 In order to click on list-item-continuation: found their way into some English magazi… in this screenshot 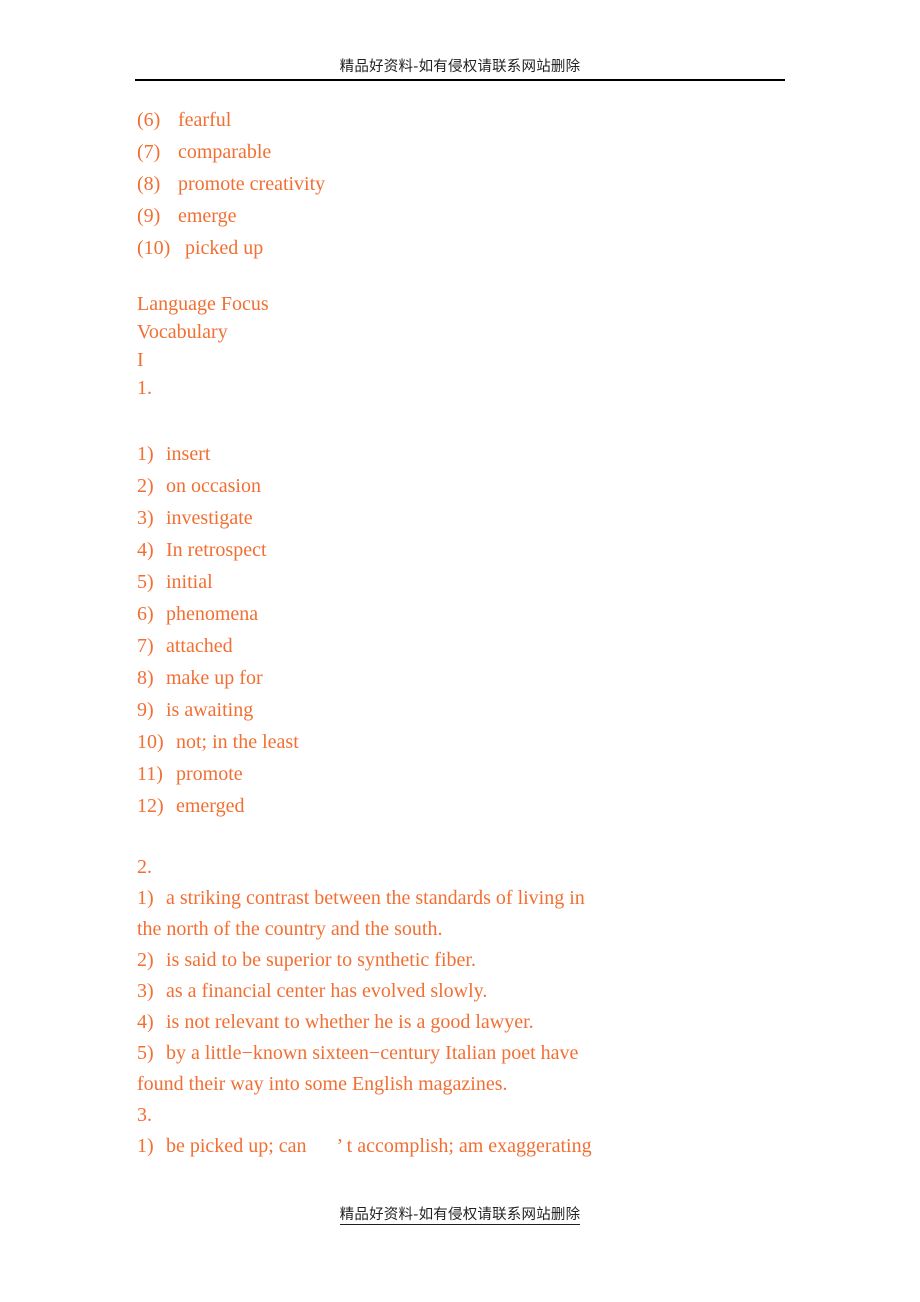, I will do `click(322, 1084)`.